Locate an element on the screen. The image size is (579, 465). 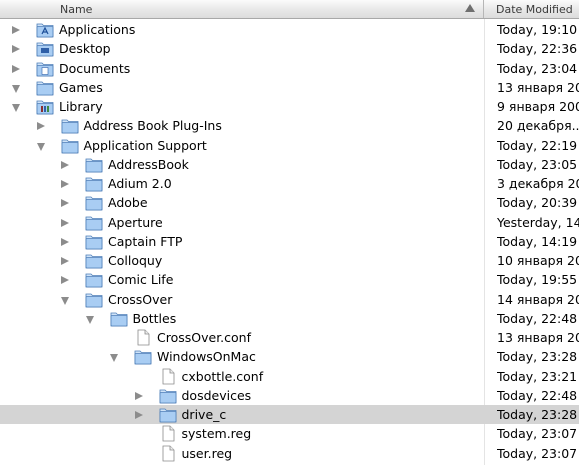
sort-ascending-icon is located at coordinates (470, 8).